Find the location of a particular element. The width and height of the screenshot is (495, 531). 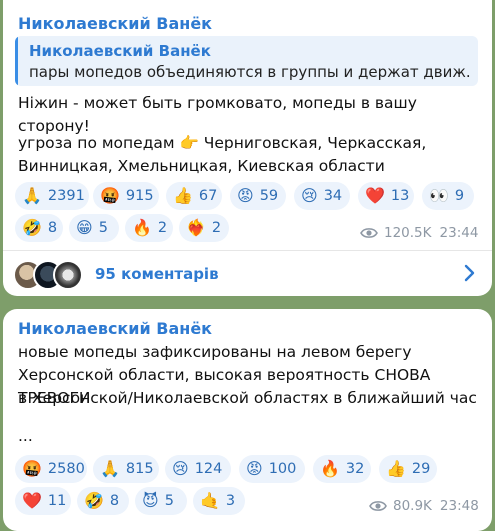

views-count: 120.5K is located at coordinates (408, 233).